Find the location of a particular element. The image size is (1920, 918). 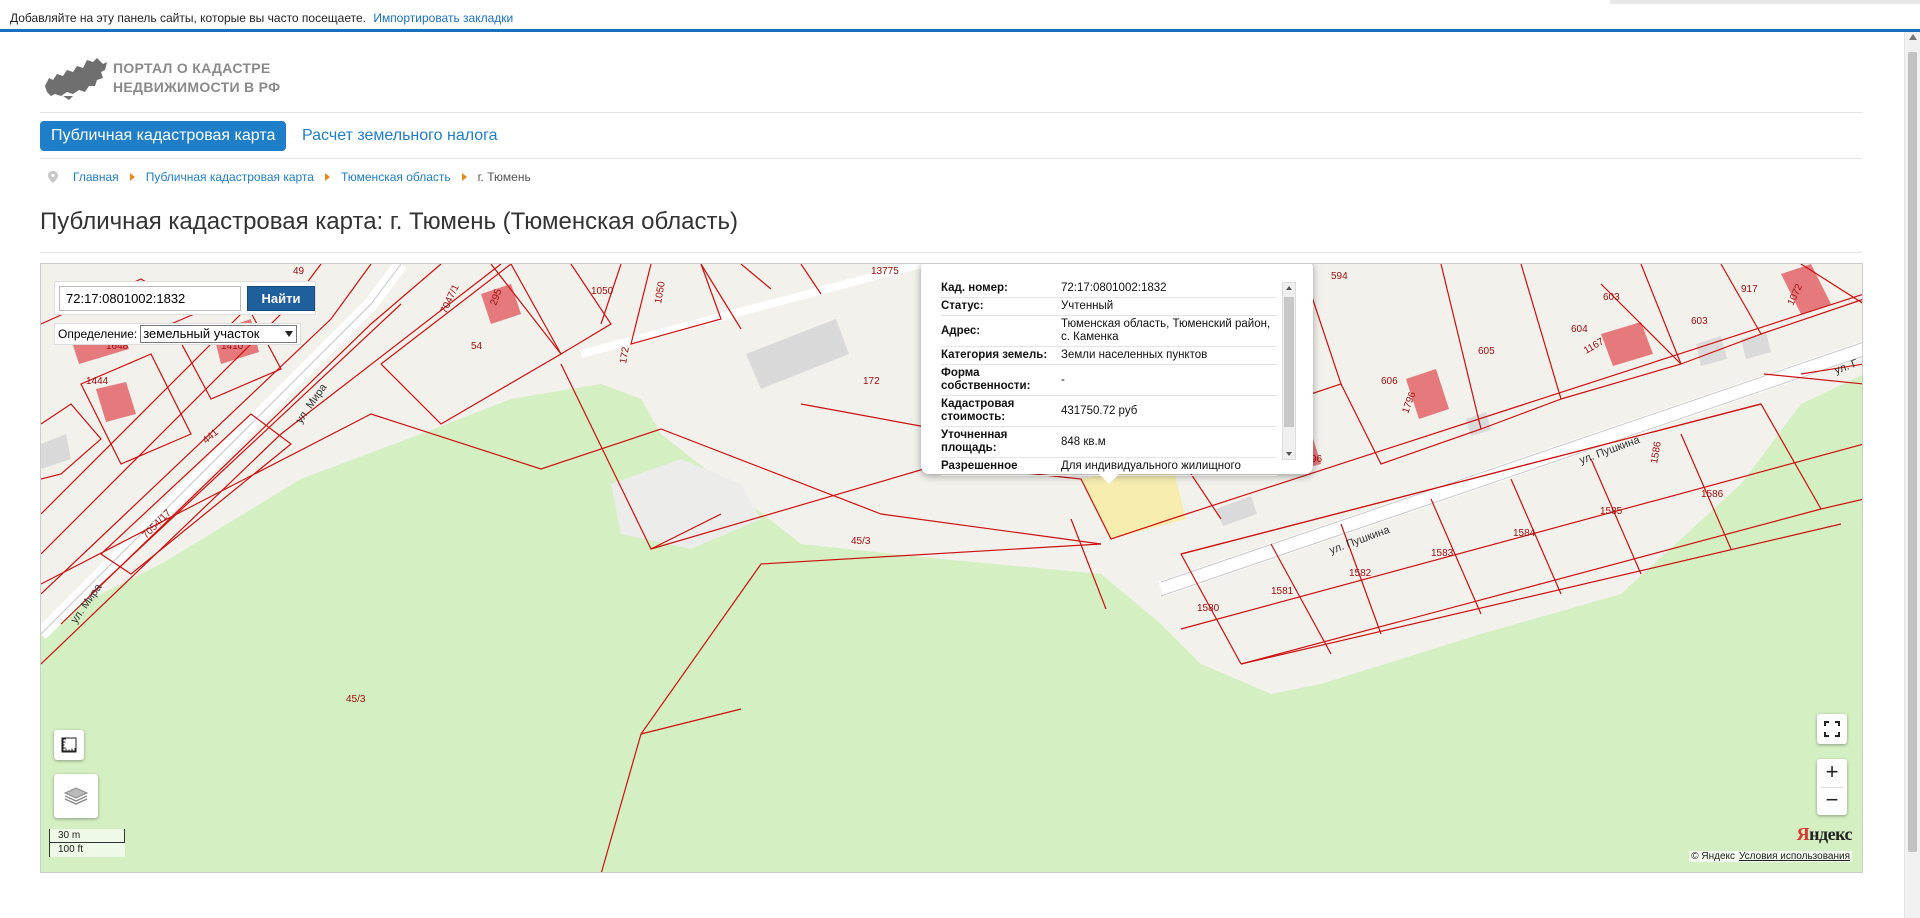

location-pin-icon is located at coordinates (53, 177).